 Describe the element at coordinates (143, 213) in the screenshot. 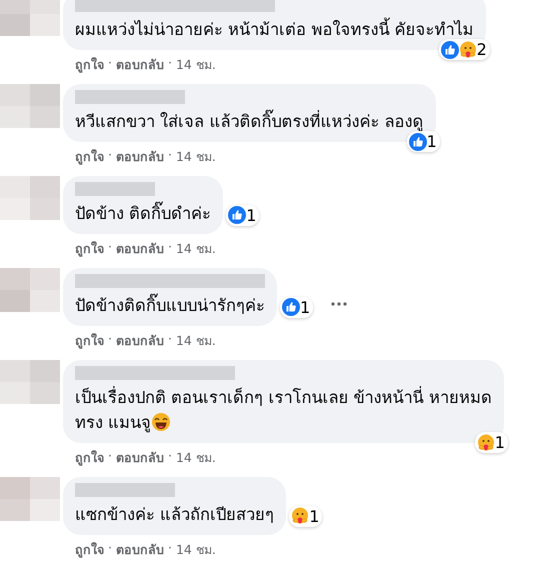

I see `comment-text: ปัดข้าง ติดกิ๊บดำค่ะ` at that location.